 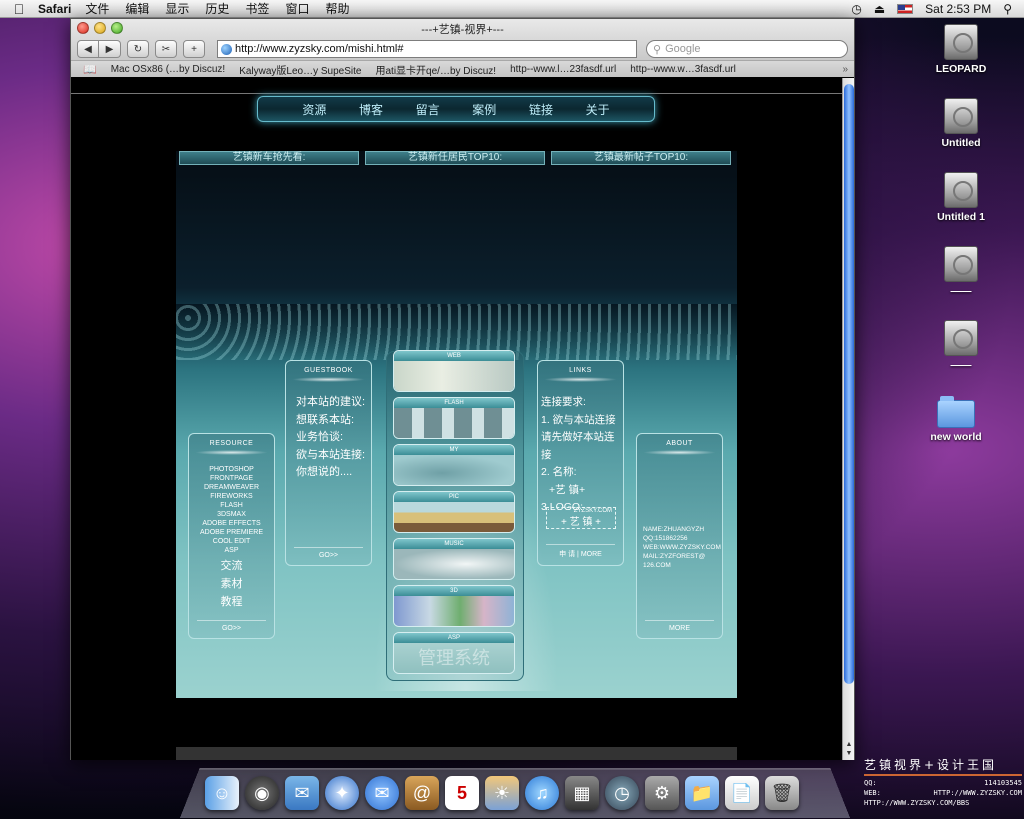 I want to click on links-line: +艺 镇+, so click(x=567, y=489).